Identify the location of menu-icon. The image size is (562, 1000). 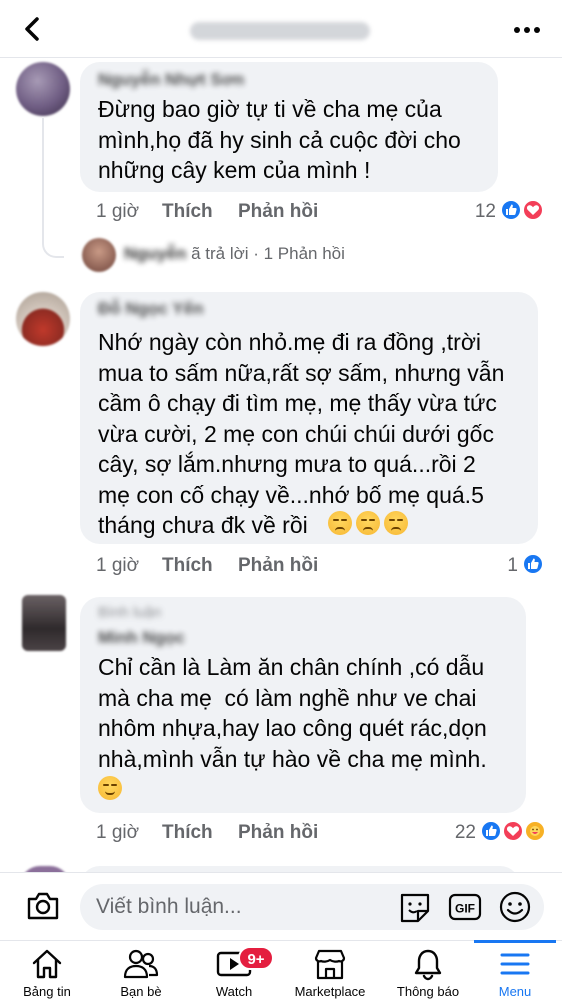
(515, 964).